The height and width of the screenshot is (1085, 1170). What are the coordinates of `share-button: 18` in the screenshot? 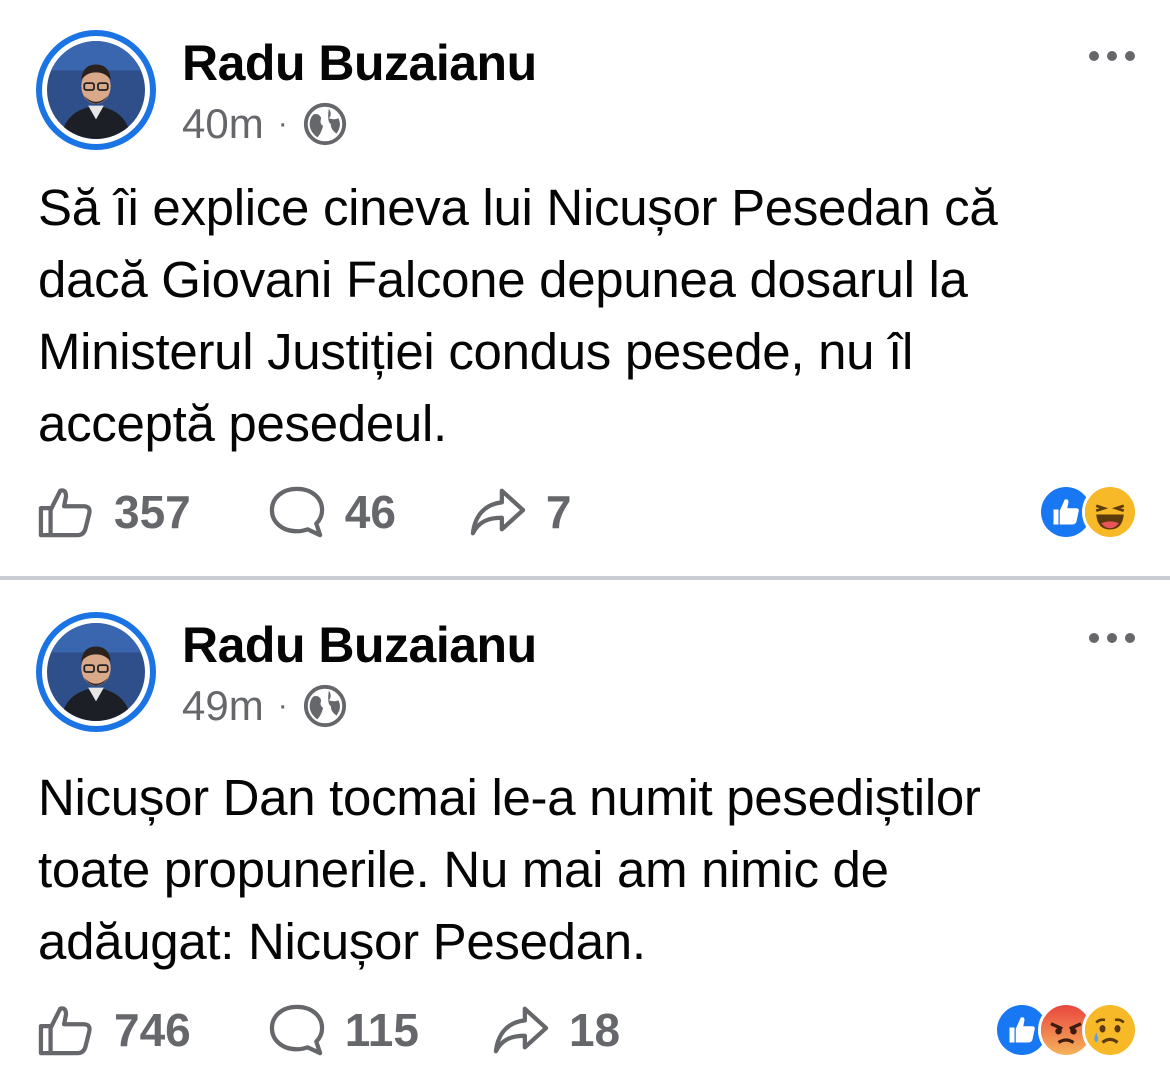 It's located at (555, 1030).